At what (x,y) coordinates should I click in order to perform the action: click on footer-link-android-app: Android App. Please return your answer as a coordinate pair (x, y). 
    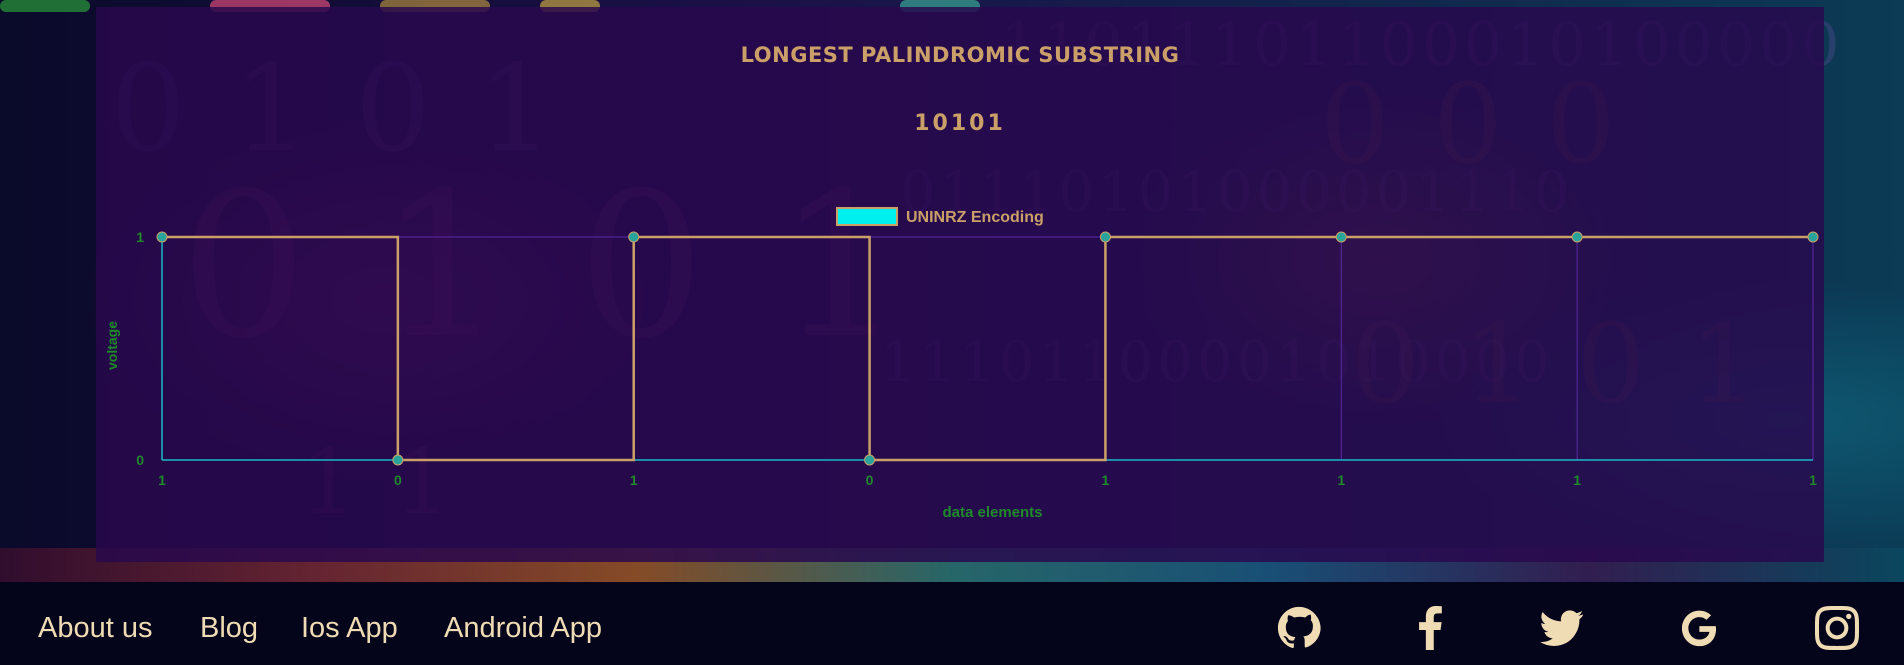
    Looking at the image, I should click on (523, 628).